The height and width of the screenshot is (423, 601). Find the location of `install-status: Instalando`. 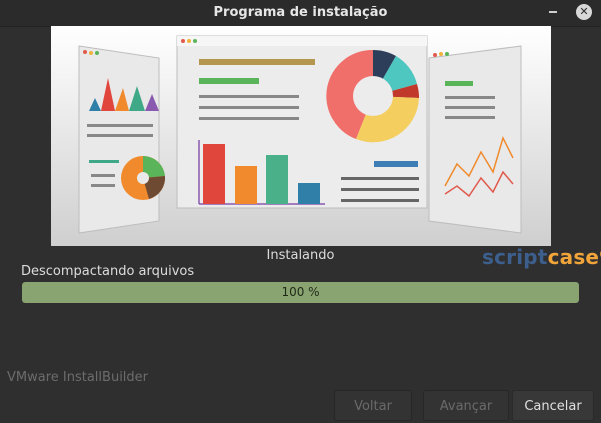

install-status: Instalando is located at coordinates (300, 255).